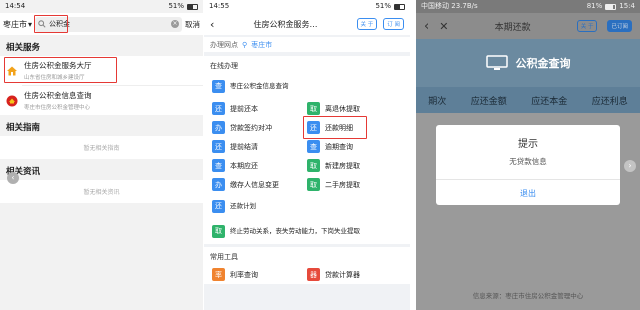 The width and height of the screenshot is (640, 310). Describe the element at coordinates (259, 274) in the screenshot. I see `tool-item: 率利率查询` at that location.